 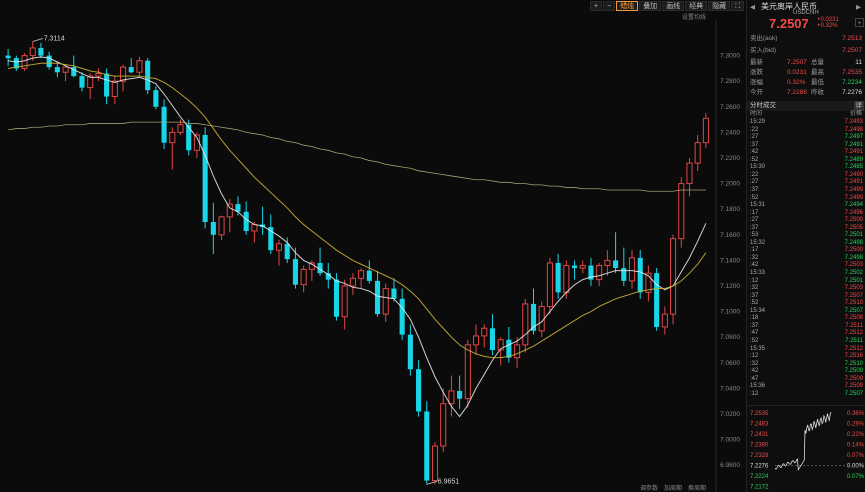 I want to click on expand-icon: ⛶, so click(x=738, y=5).